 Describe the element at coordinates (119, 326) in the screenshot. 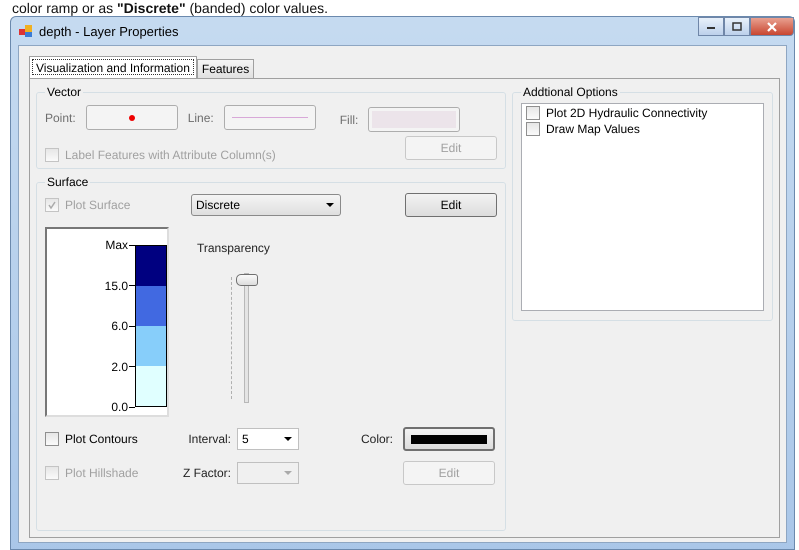

I see `legend-label: 6.0` at that location.